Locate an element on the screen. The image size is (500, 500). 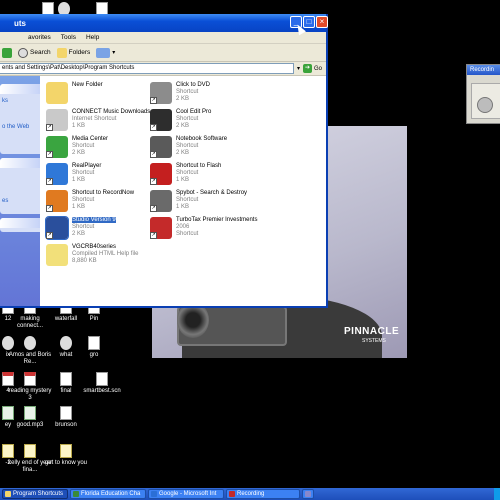
desktop-icon-label: what is located at coordinates (66, 355).